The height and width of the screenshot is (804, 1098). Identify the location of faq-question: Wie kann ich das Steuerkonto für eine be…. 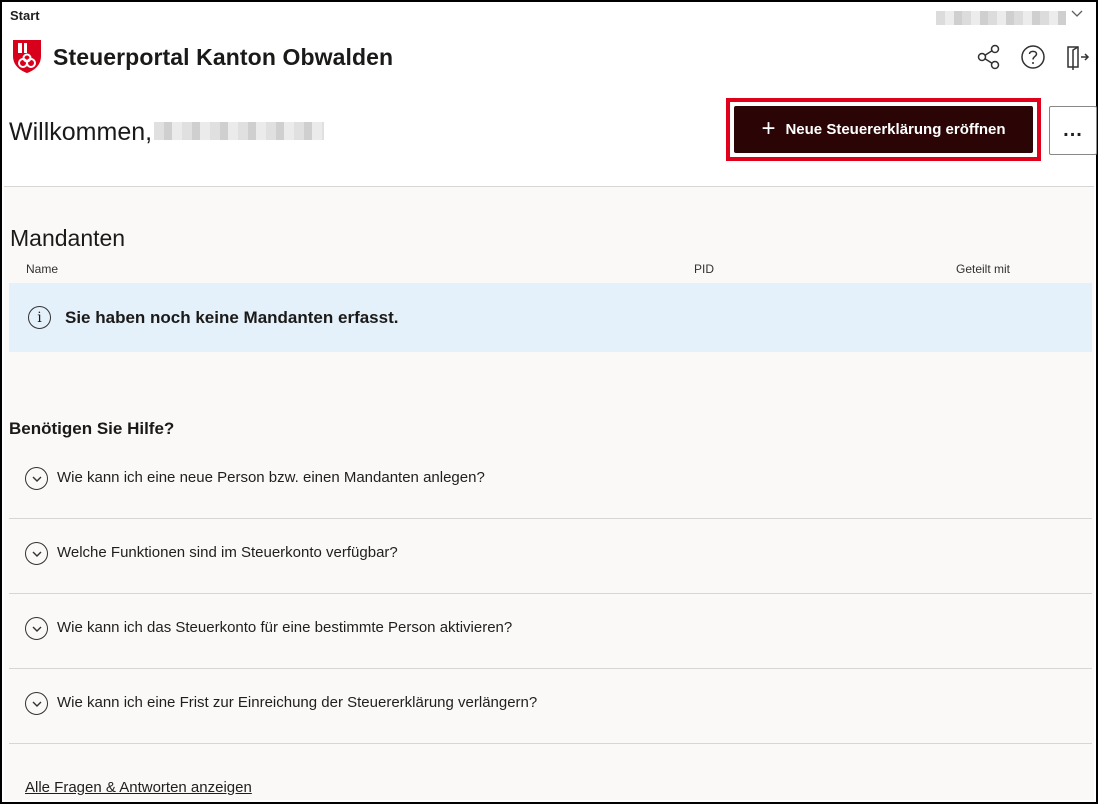
(285, 627).